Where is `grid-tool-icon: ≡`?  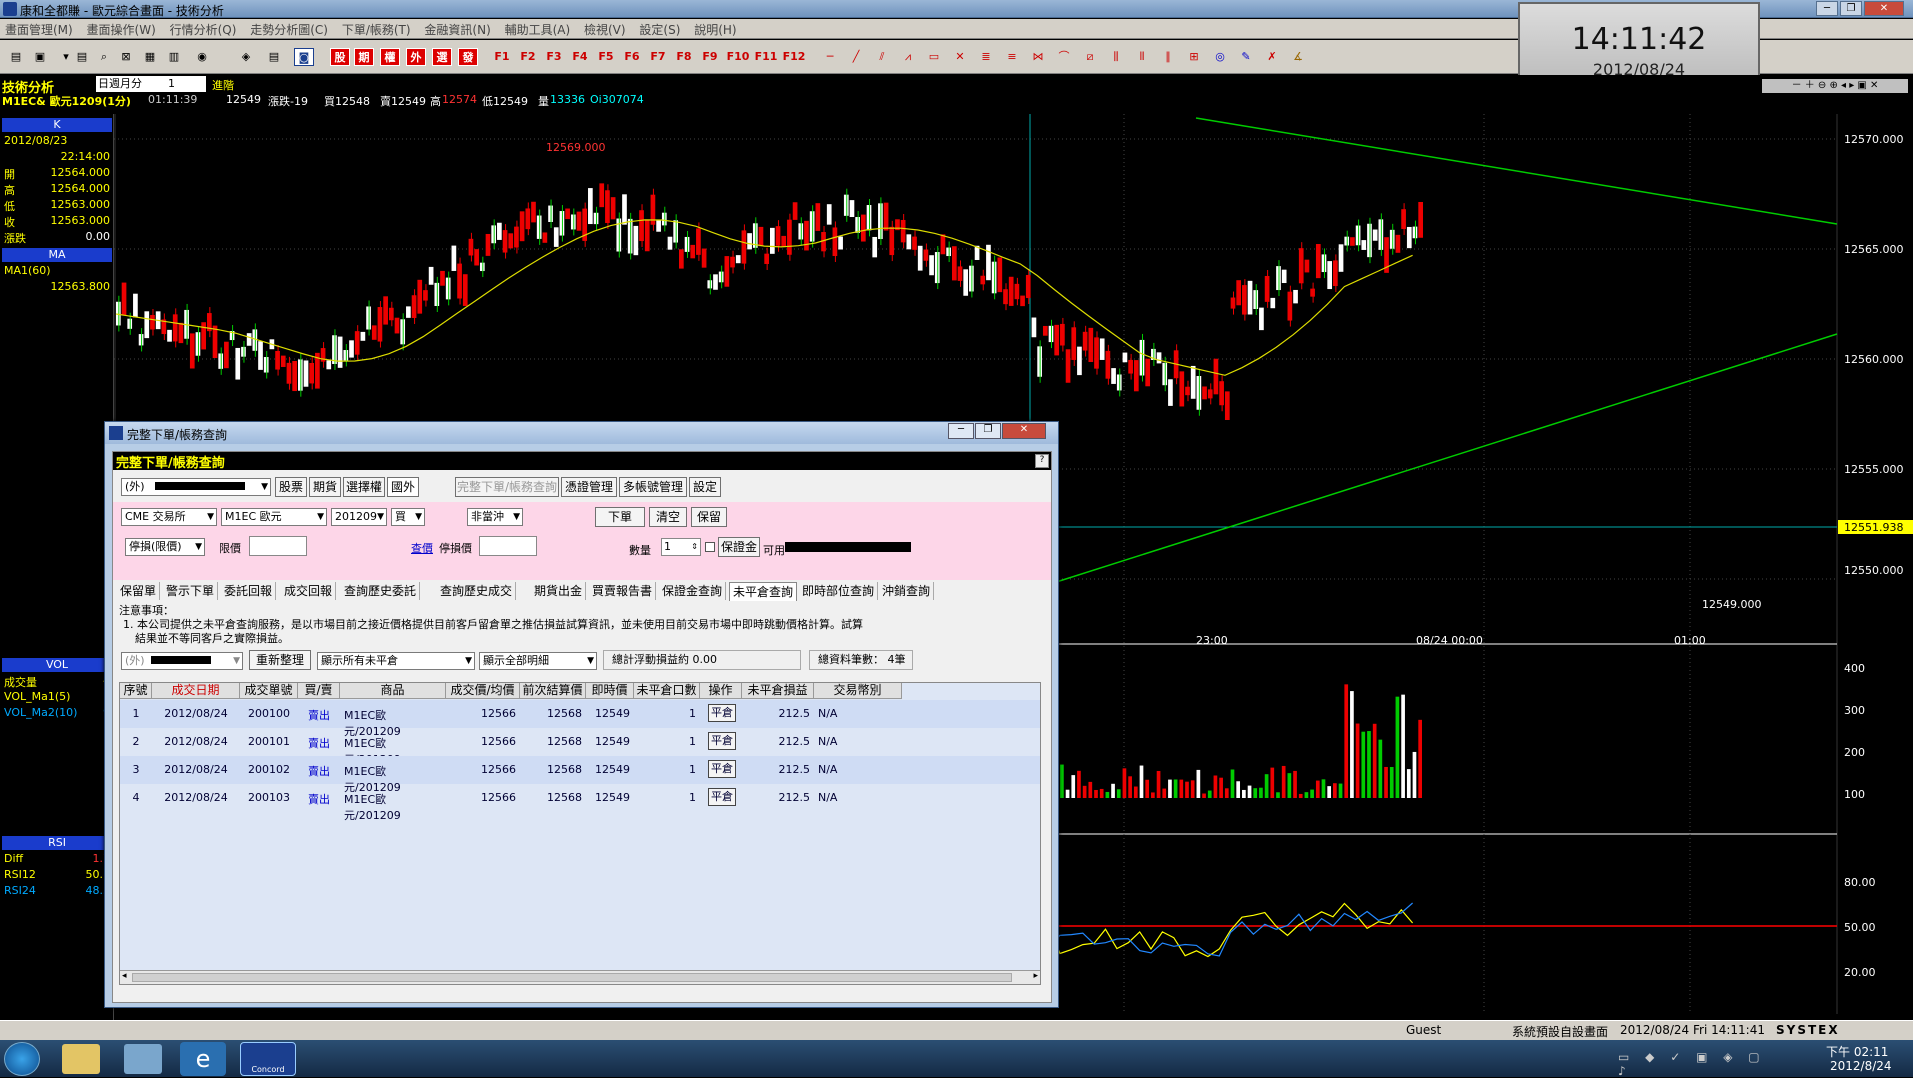
grid-tool-icon: ≡ is located at coordinates (1012, 57).